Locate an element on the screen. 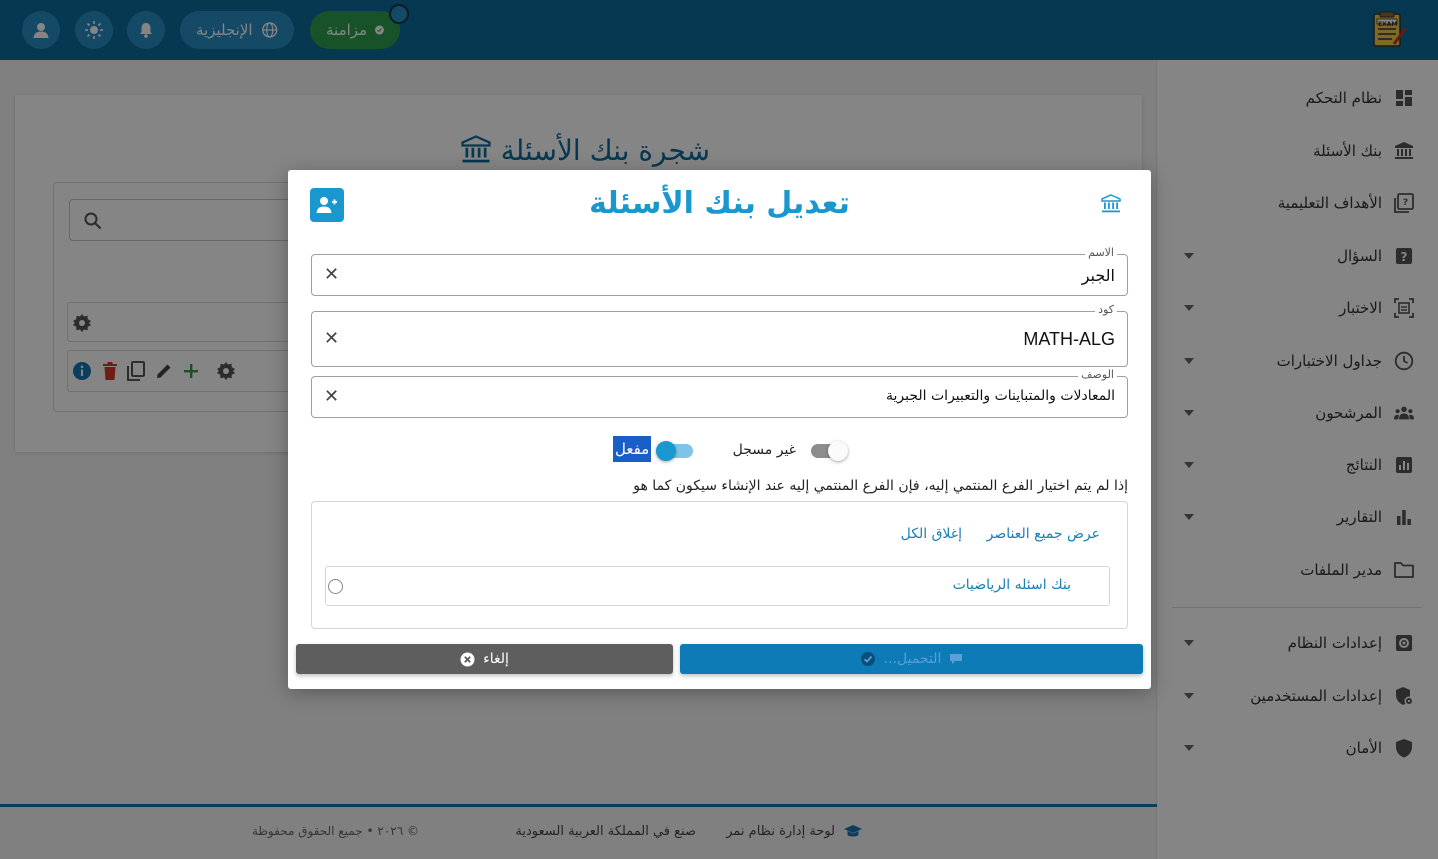 Image resolution: width=1438 pixels, height=859 pixels. registered-toggle is located at coordinates (828, 451).